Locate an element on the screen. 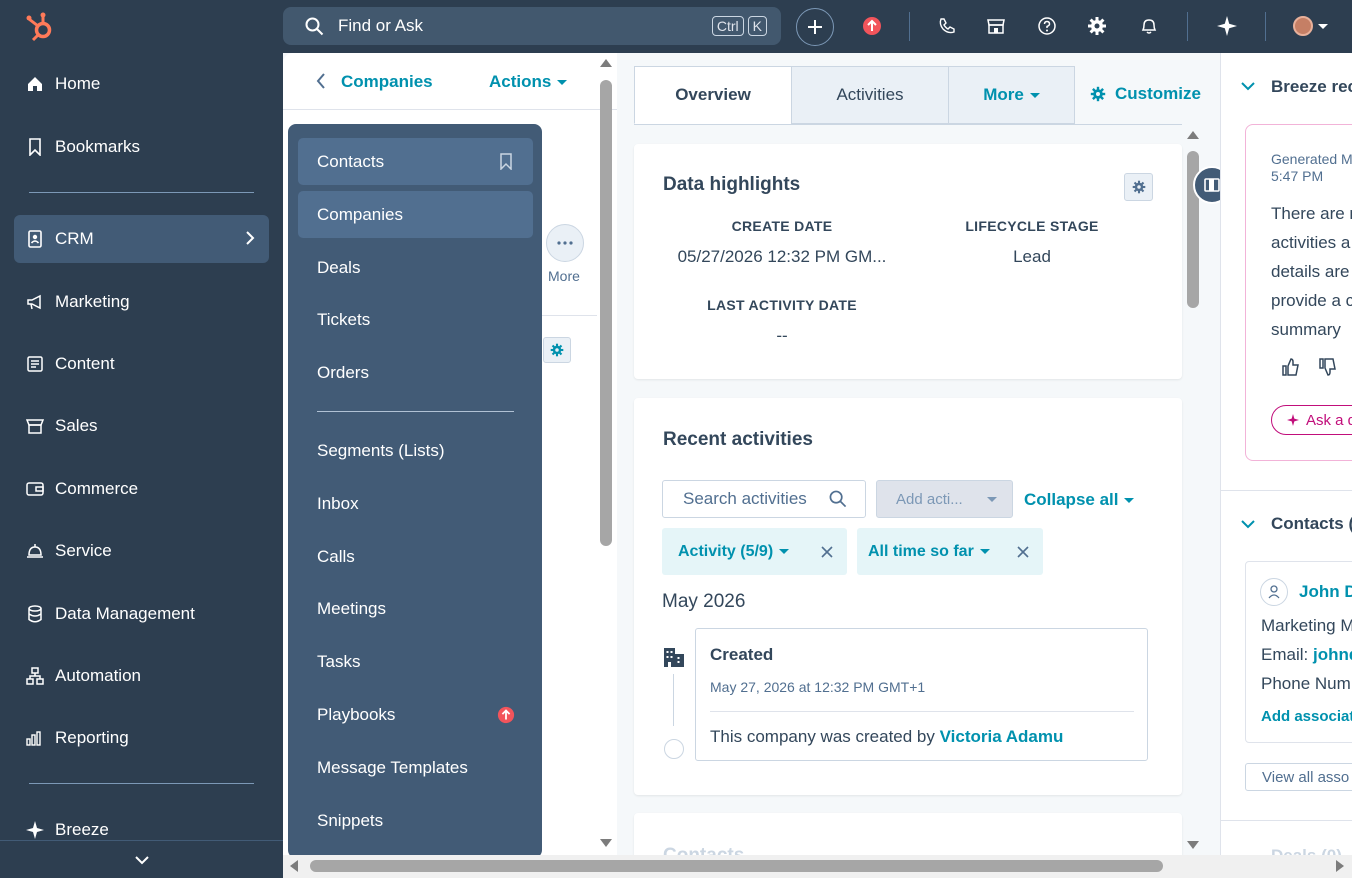 Image resolution: width=1352 pixels, height=878 pixels. thumbs-down-icon is located at coordinates (1328, 367).